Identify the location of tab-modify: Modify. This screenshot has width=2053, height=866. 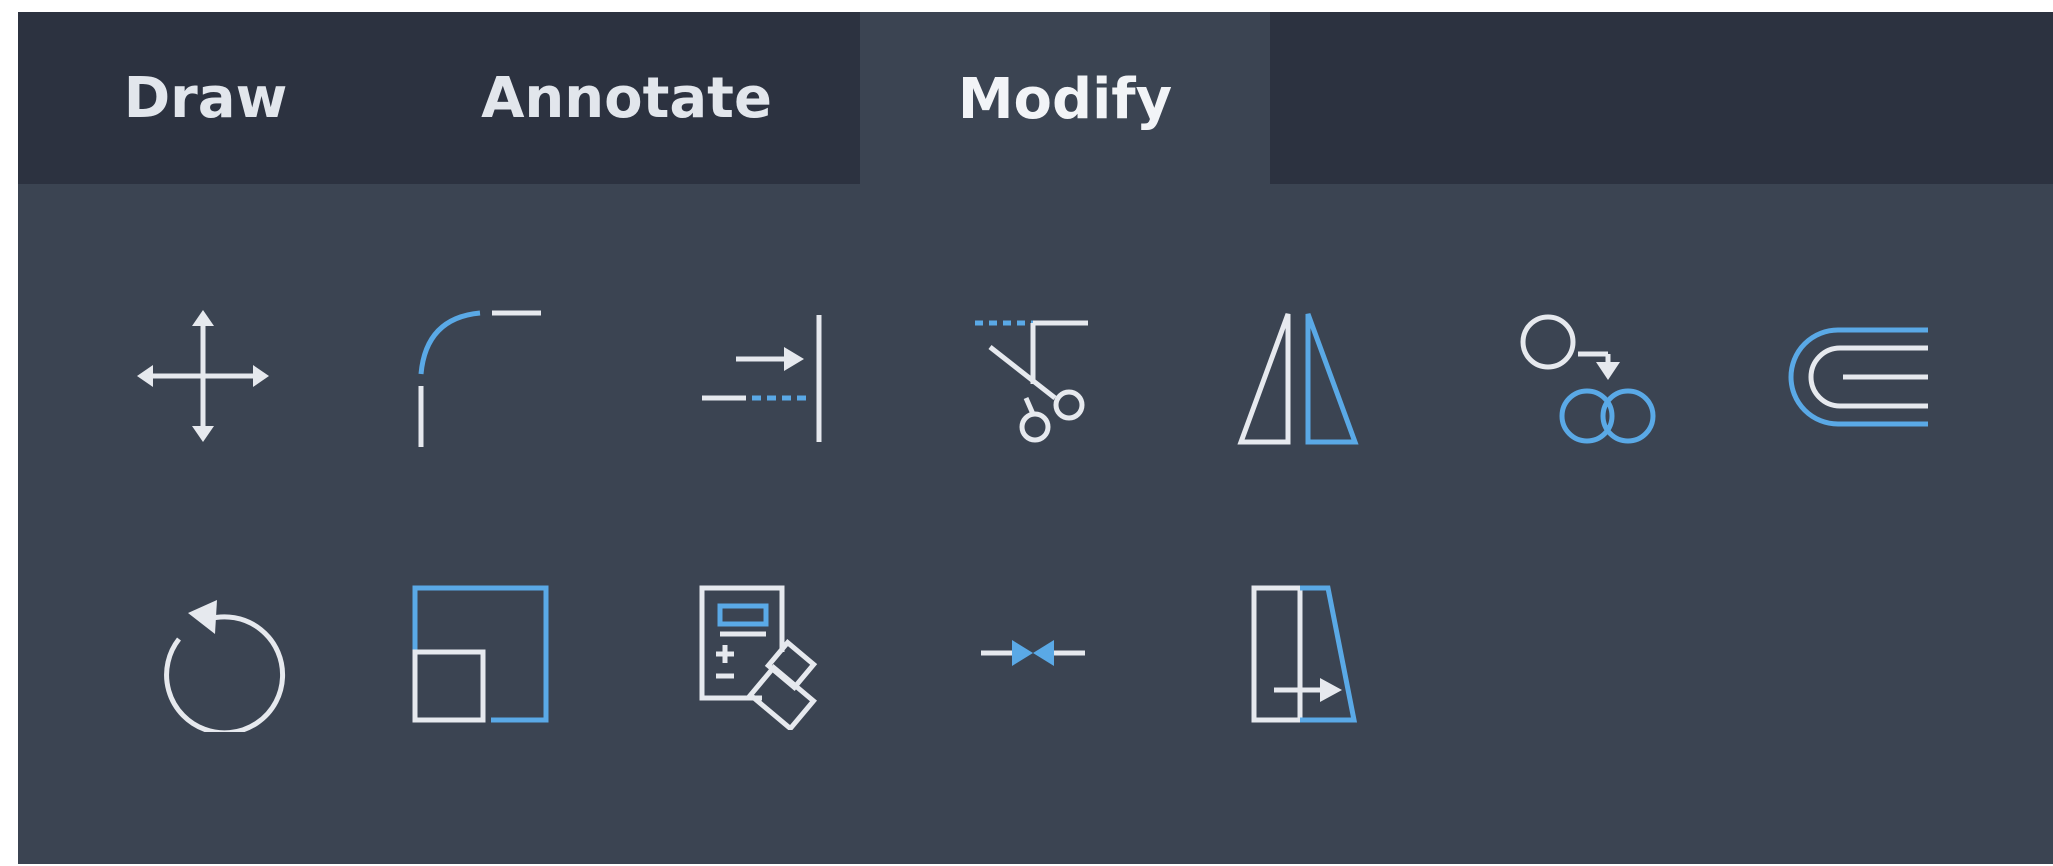
(1065, 99).